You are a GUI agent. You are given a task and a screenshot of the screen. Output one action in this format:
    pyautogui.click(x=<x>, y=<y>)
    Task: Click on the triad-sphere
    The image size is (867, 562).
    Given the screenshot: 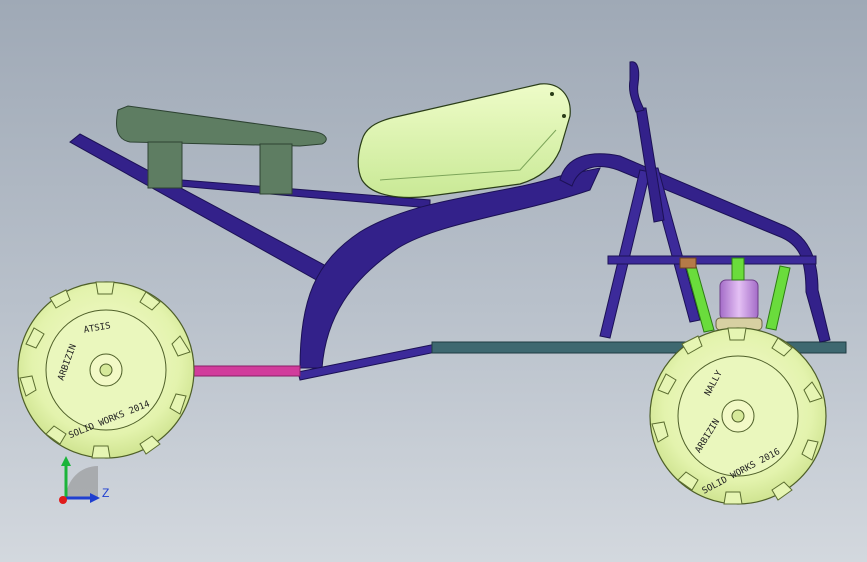 What is the action you would take?
    pyautogui.click(x=82, y=482)
    